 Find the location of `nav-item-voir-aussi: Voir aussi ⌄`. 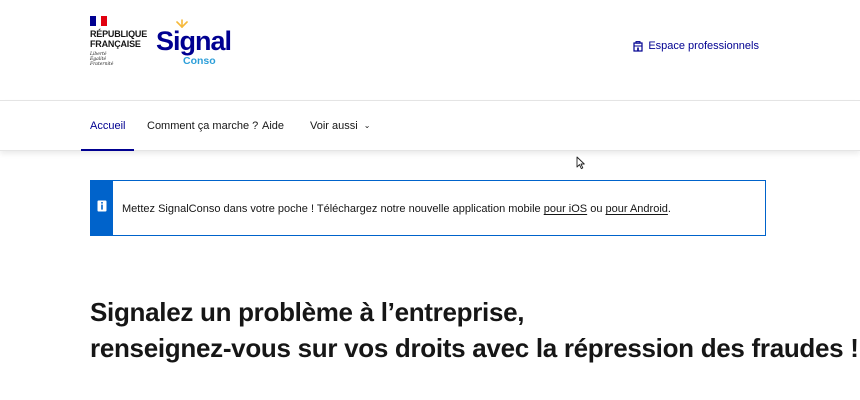

nav-item-voir-aussi: Voir aussi ⌄ is located at coordinates (340, 126).